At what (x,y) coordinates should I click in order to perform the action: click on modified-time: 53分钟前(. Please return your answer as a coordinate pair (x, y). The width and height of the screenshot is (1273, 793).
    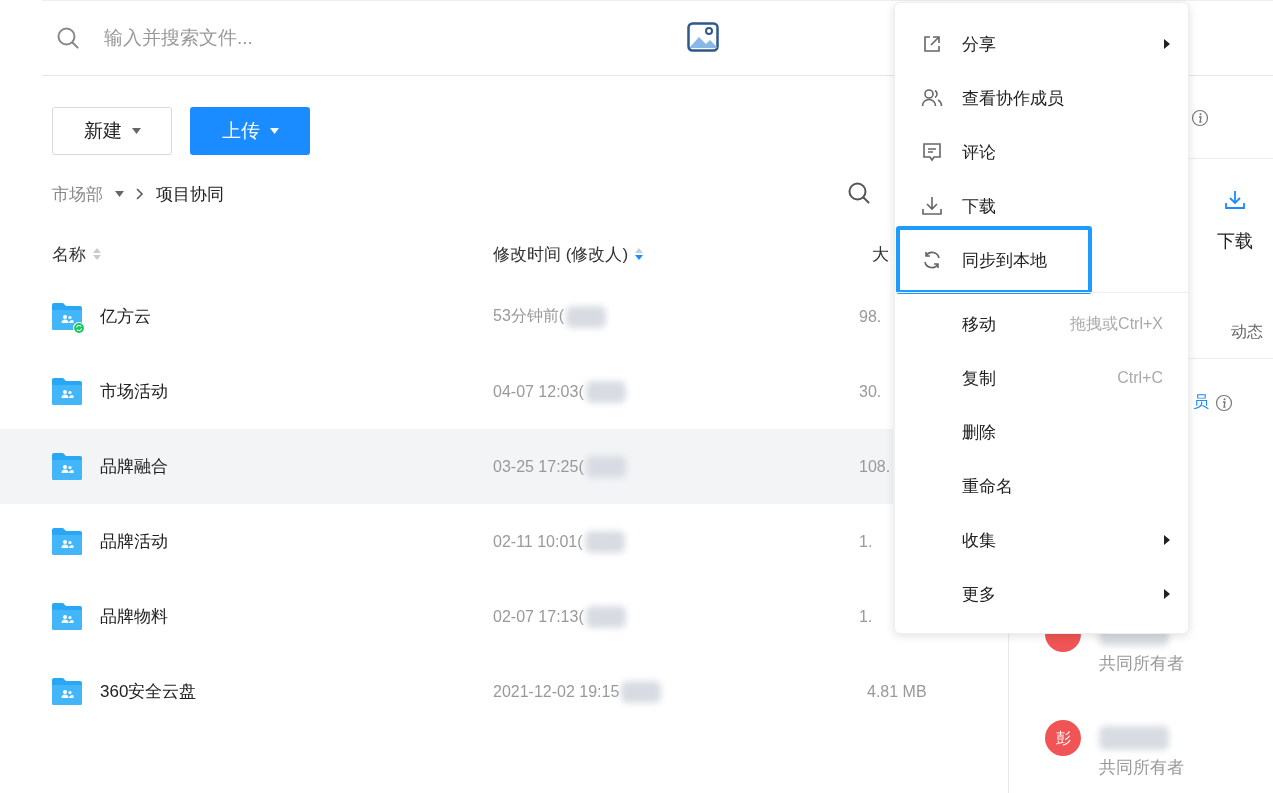
    Looking at the image, I should click on (529, 316).